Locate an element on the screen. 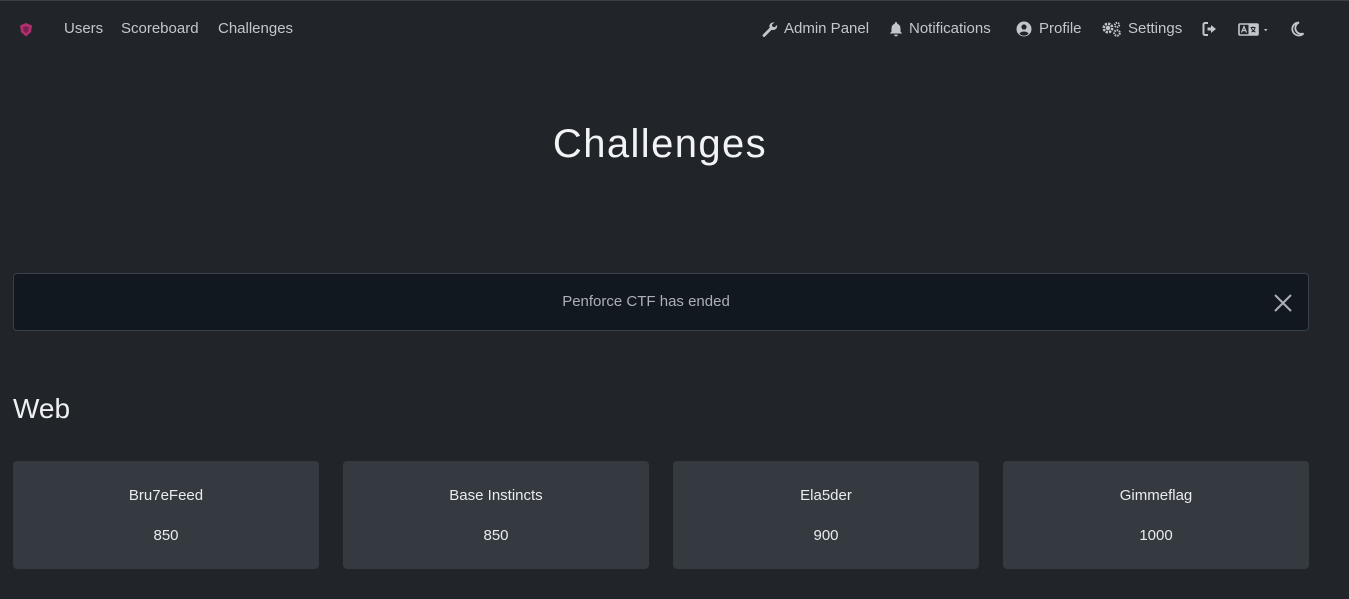 This screenshot has height=599, width=1349. challenge-name: Ela5der is located at coordinates (826, 495).